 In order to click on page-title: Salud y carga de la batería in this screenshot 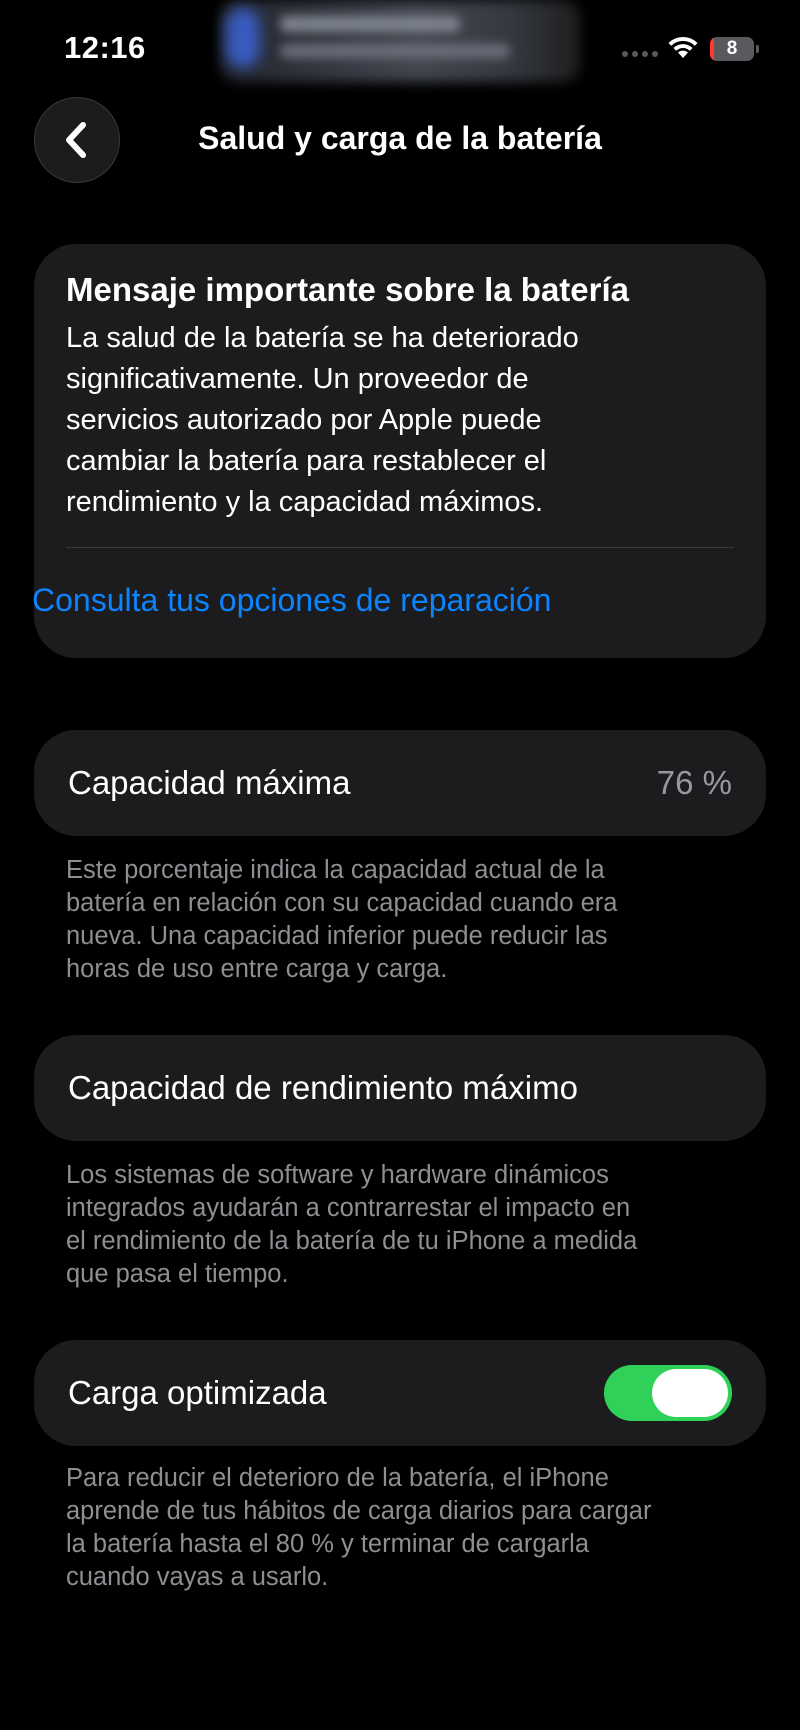, I will do `click(400, 138)`.